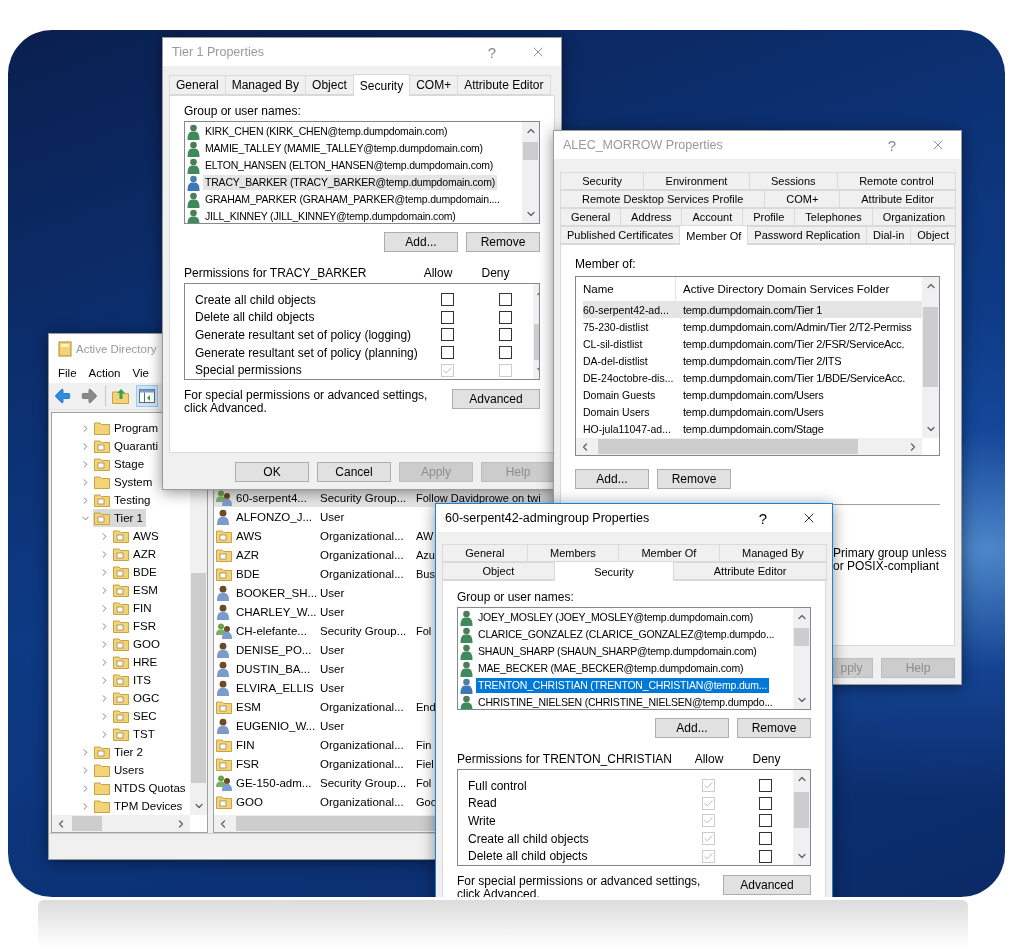 The height and width of the screenshot is (950, 1018). I want to click on list-row: DA-del-distlist temp.dumpdomain.com/Tier 2/ITS, so click(752, 360).